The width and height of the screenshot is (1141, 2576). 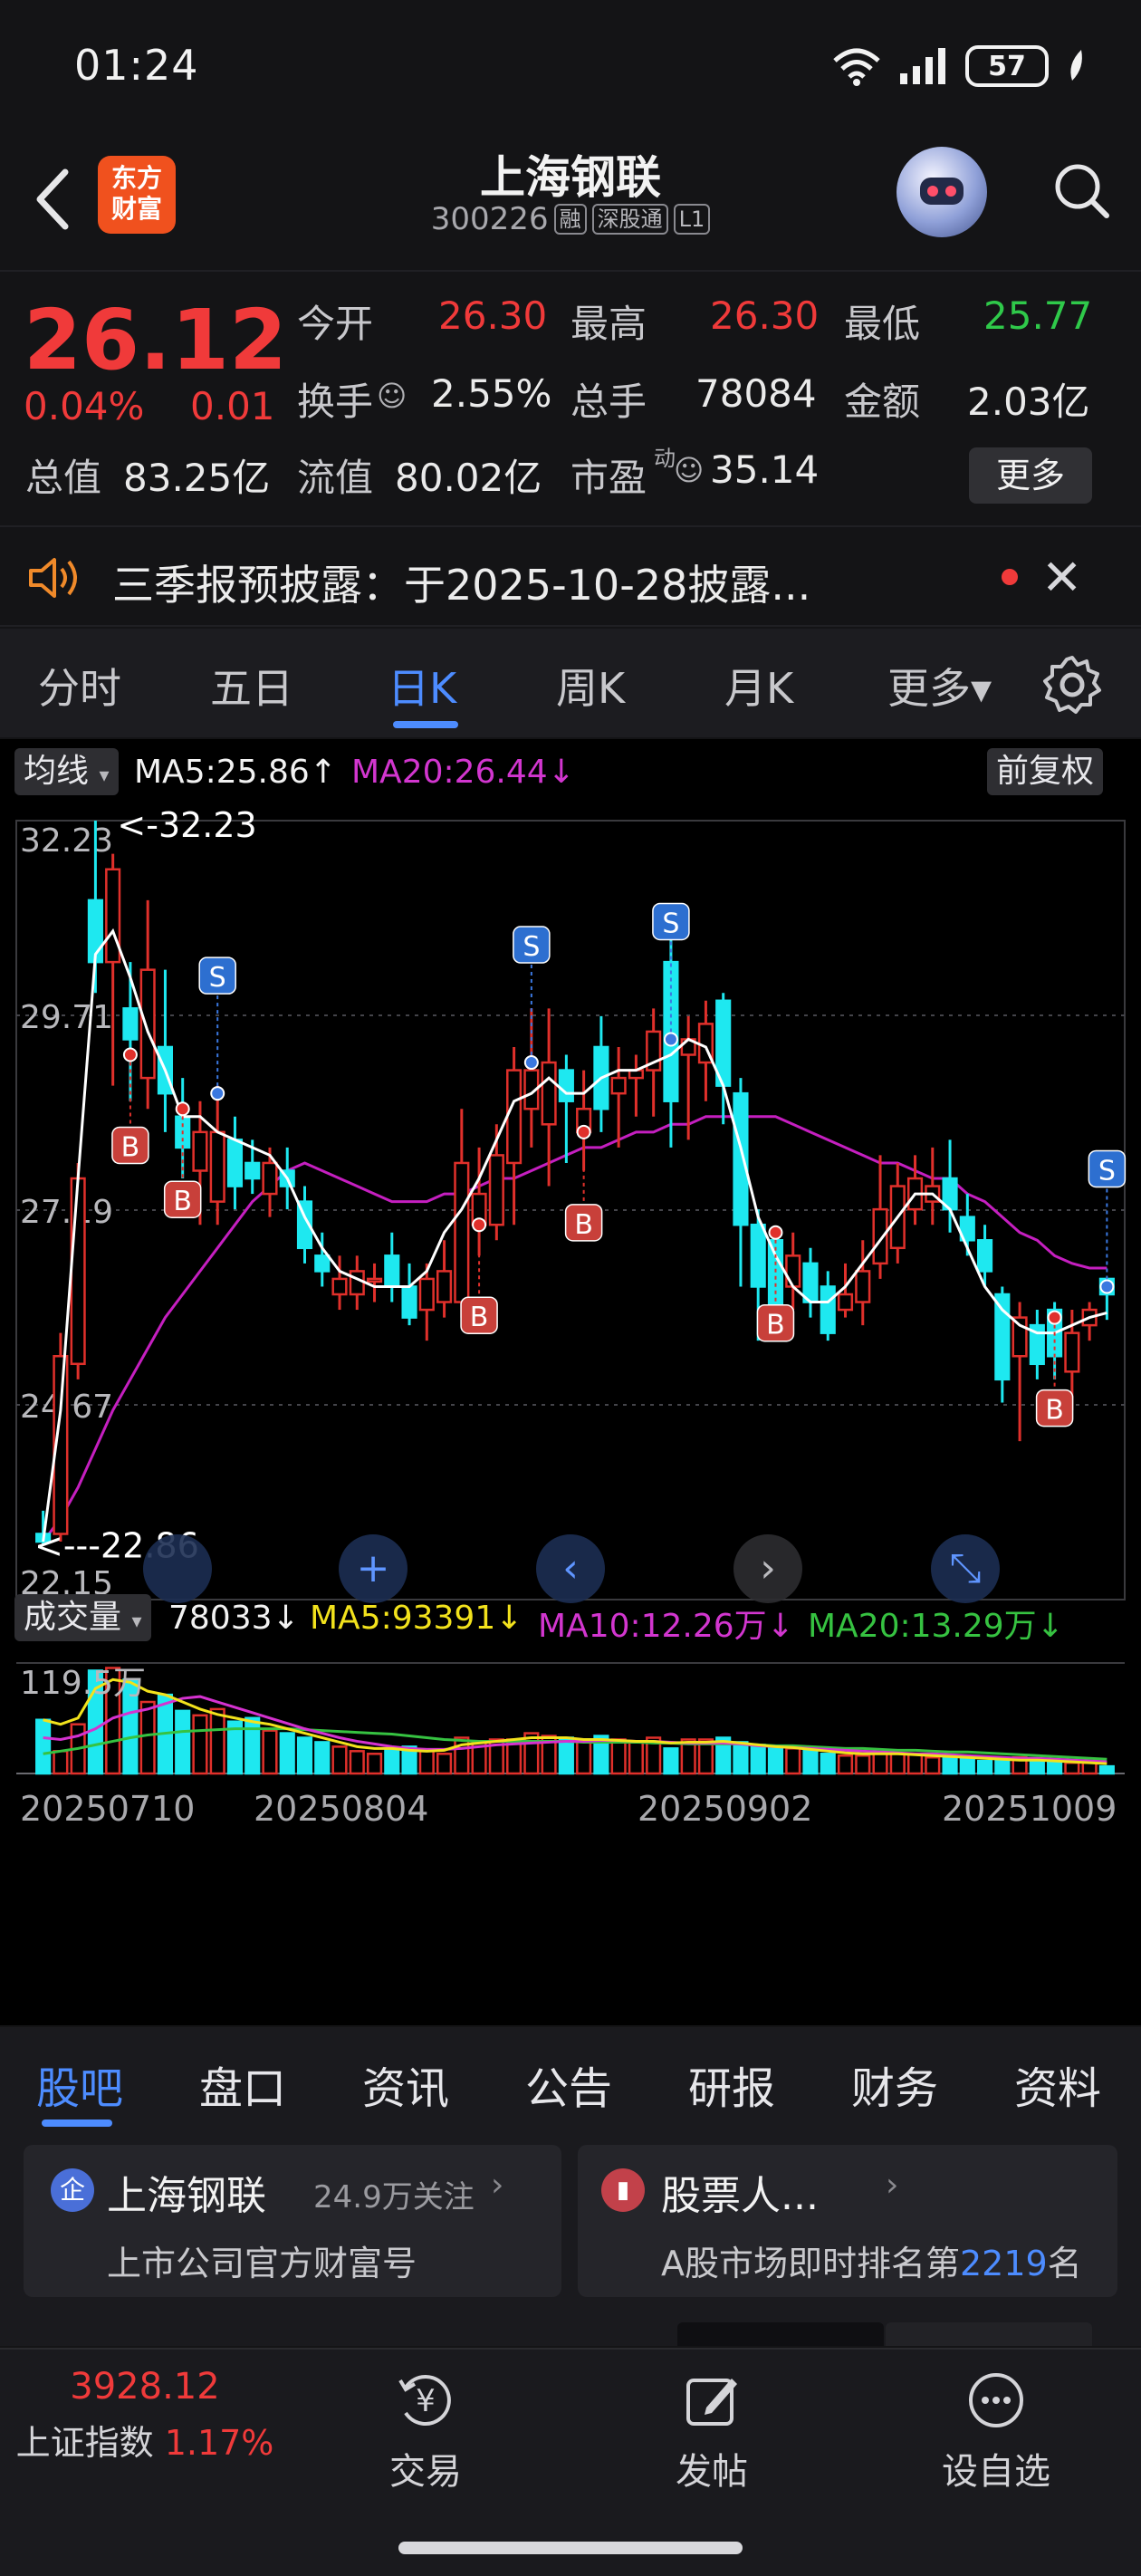 What do you see at coordinates (609, 402) in the screenshot?
I see `volume-label: 总手` at bounding box center [609, 402].